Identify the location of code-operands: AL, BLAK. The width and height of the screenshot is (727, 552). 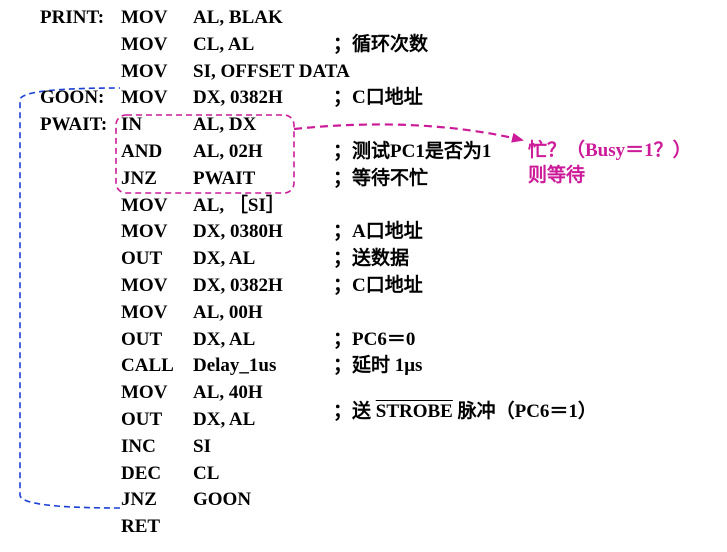
(238, 17).